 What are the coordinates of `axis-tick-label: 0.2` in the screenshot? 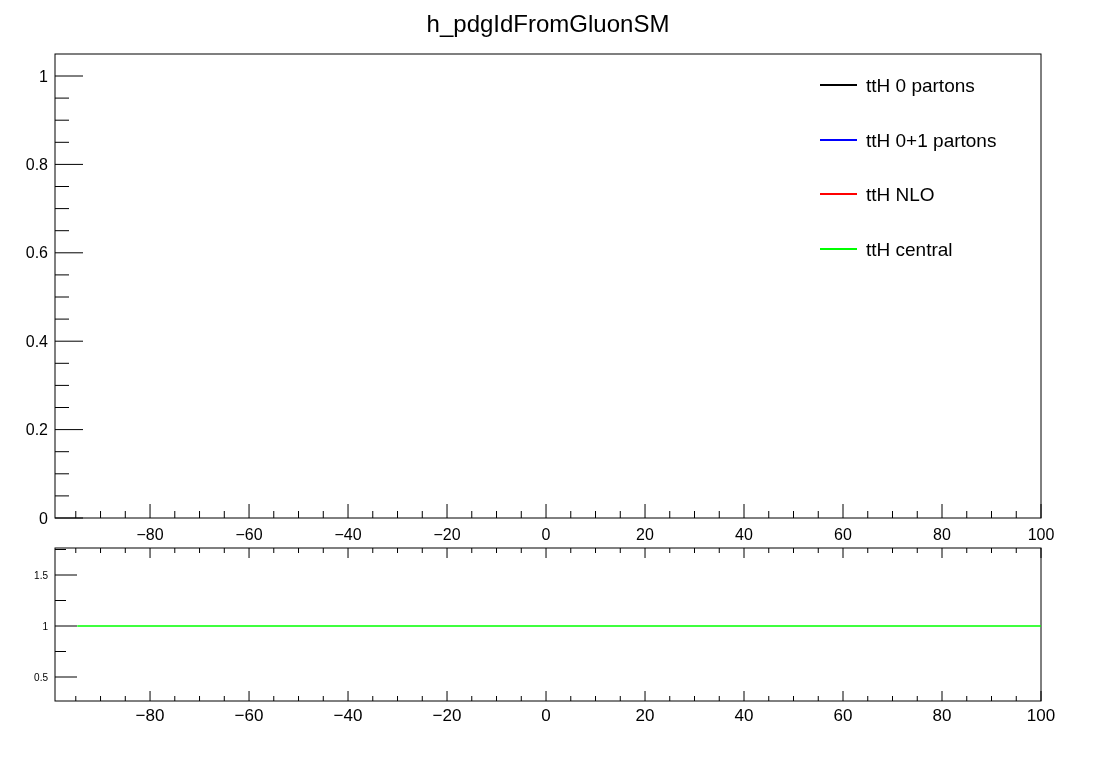 It's located at (36, 430).